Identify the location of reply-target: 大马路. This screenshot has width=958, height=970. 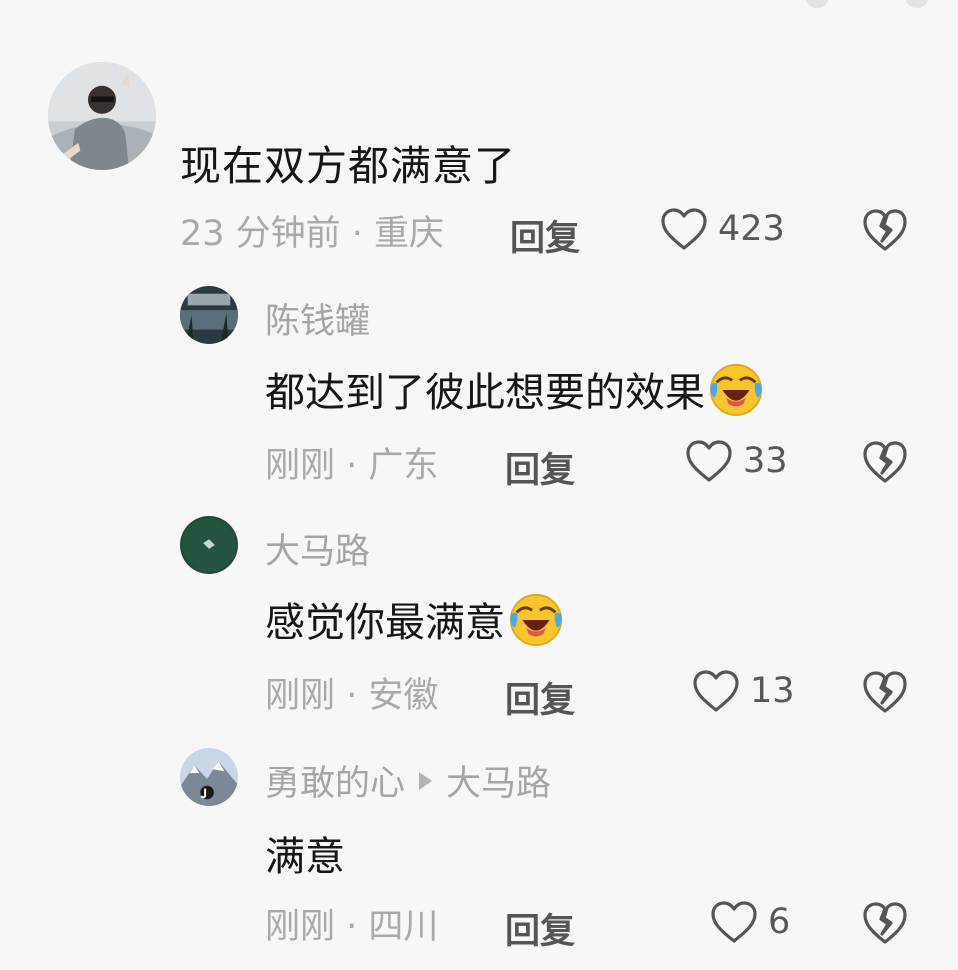
(498, 780).